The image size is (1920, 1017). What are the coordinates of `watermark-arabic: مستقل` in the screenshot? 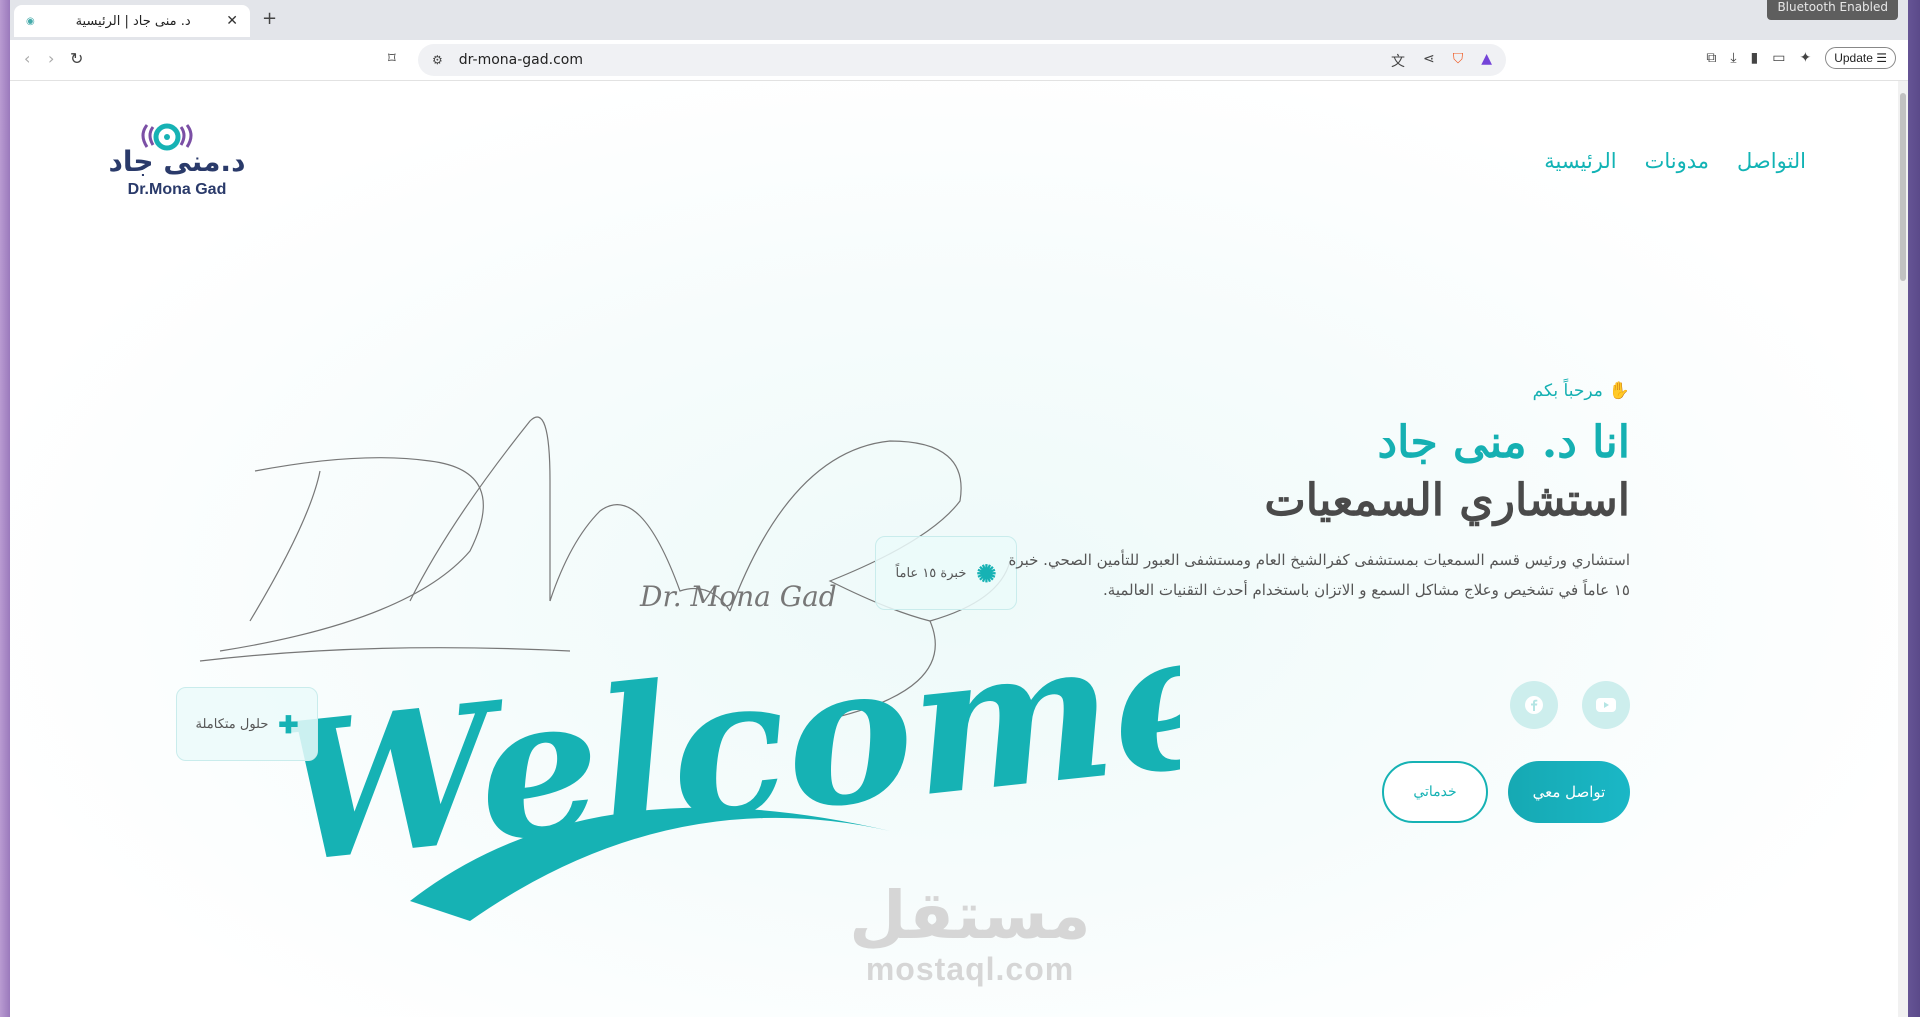 It's located at (970, 915).